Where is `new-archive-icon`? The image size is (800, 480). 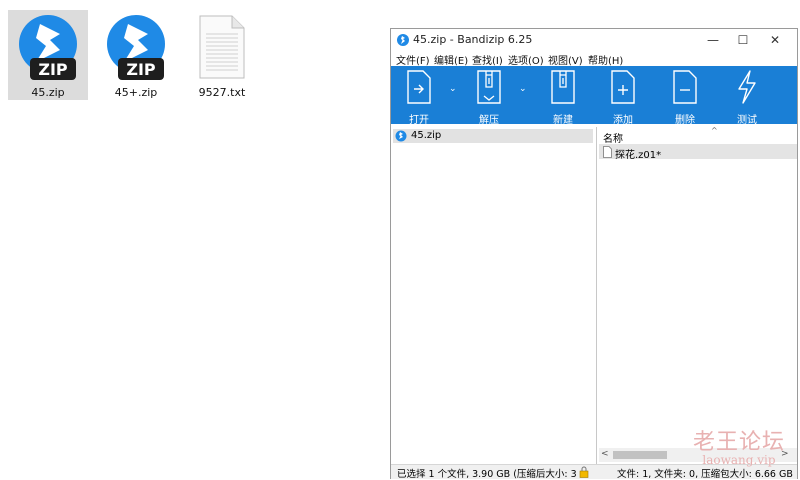 new-archive-icon is located at coordinates (563, 87).